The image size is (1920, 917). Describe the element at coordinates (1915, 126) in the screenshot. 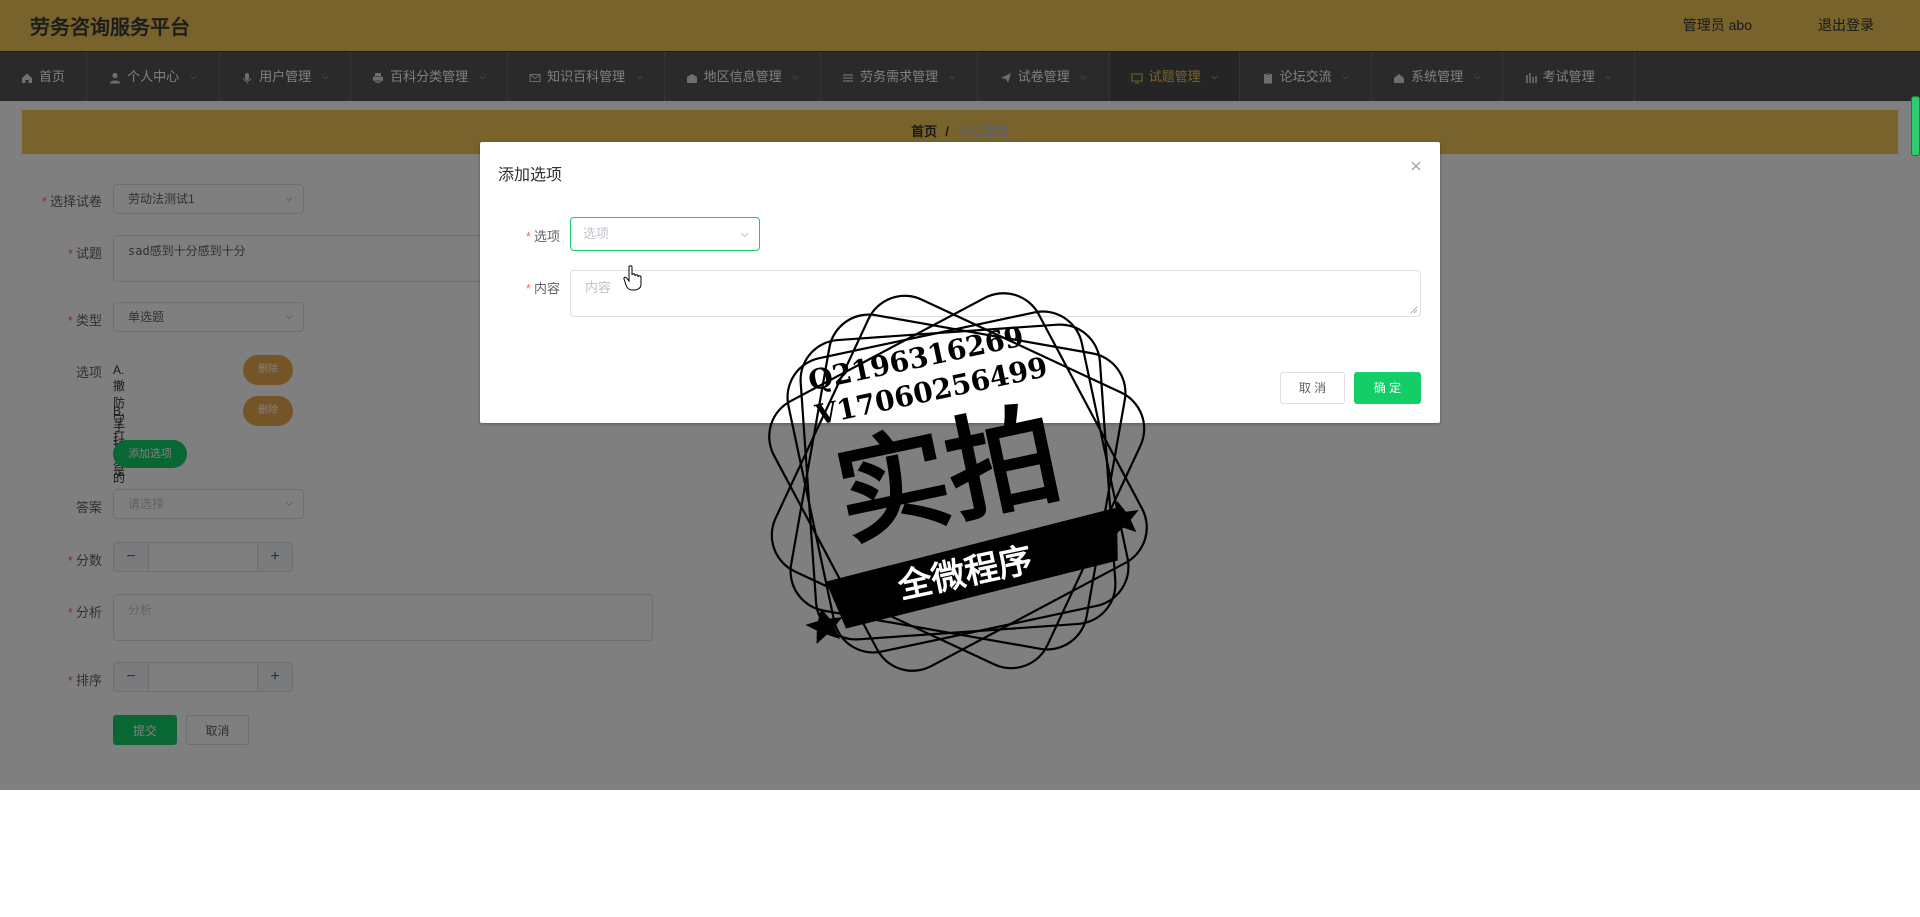

I see `scrollbar-thumb` at that location.